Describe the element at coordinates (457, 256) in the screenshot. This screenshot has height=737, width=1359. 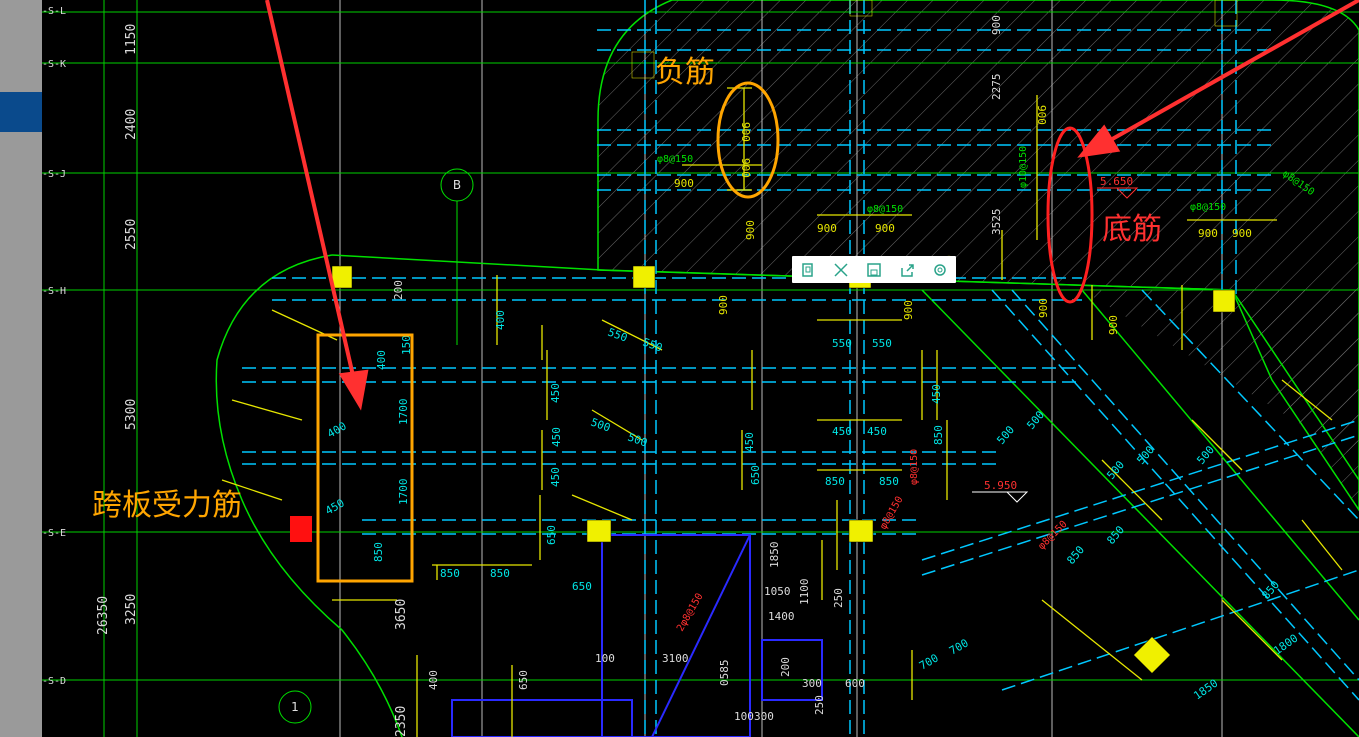
I see `axis-bubble-b` at that location.